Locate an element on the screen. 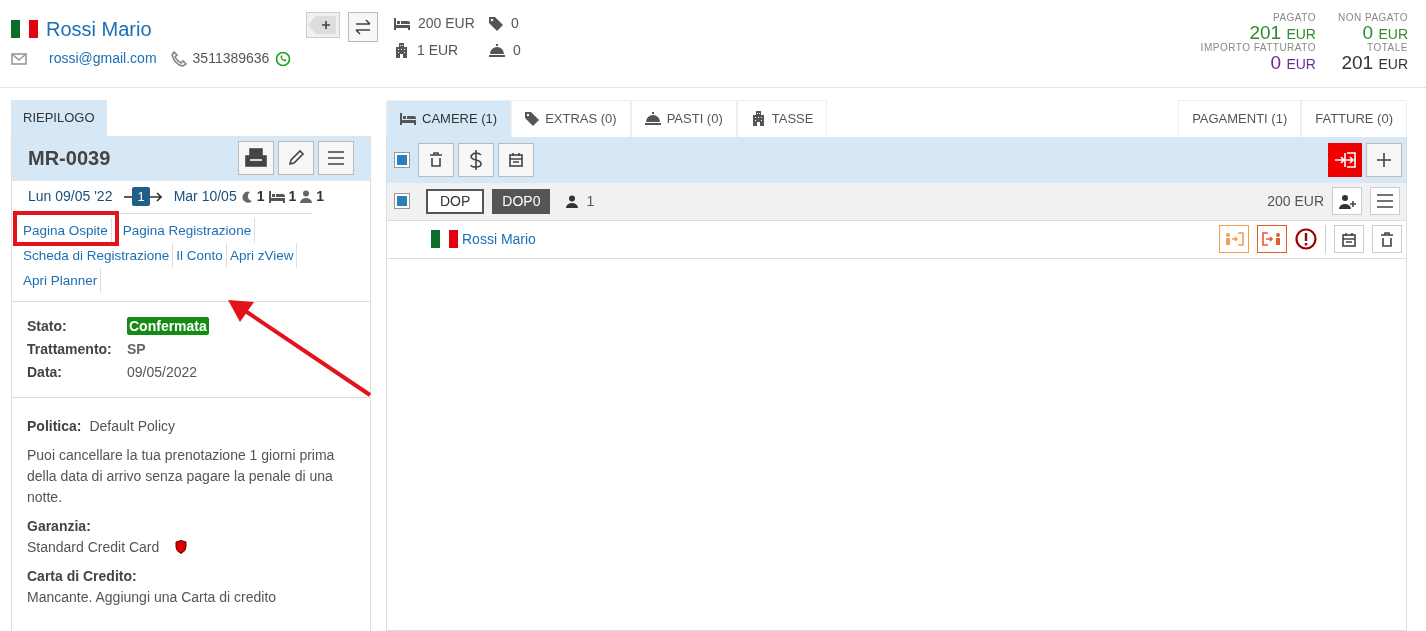  transfer-button is located at coordinates (363, 27).